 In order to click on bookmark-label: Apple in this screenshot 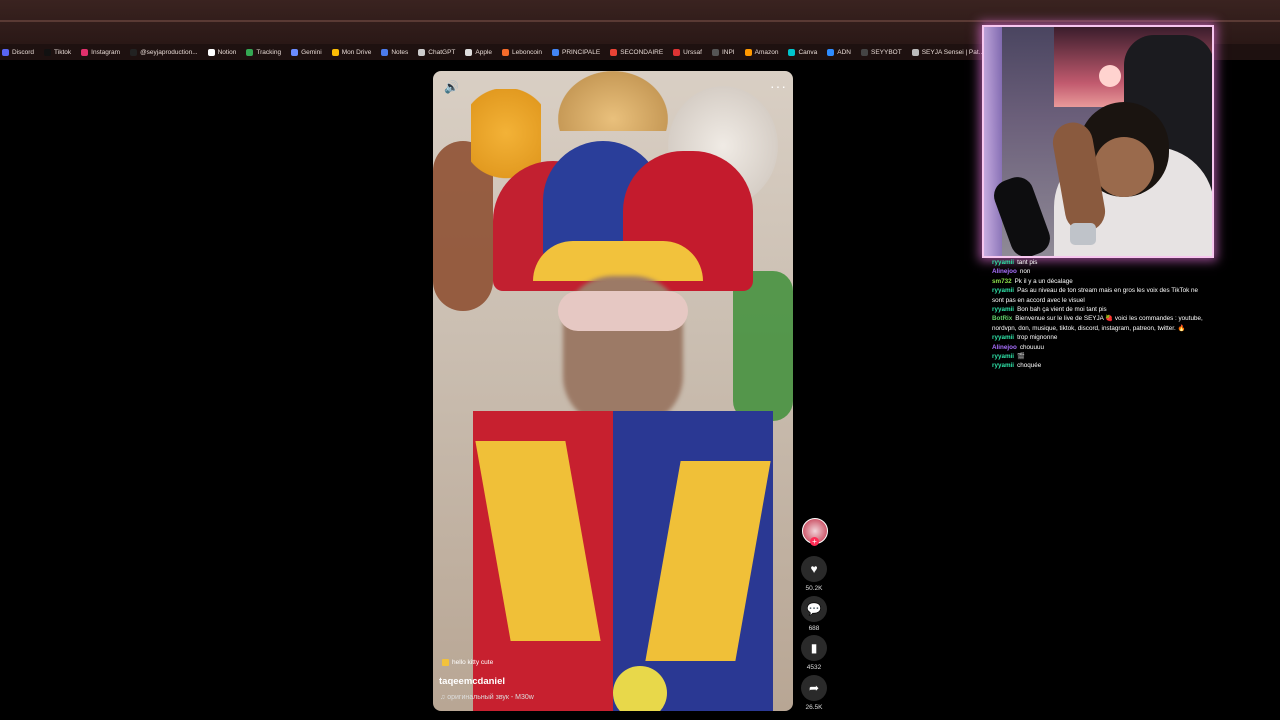, I will do `click(484, 52)`.